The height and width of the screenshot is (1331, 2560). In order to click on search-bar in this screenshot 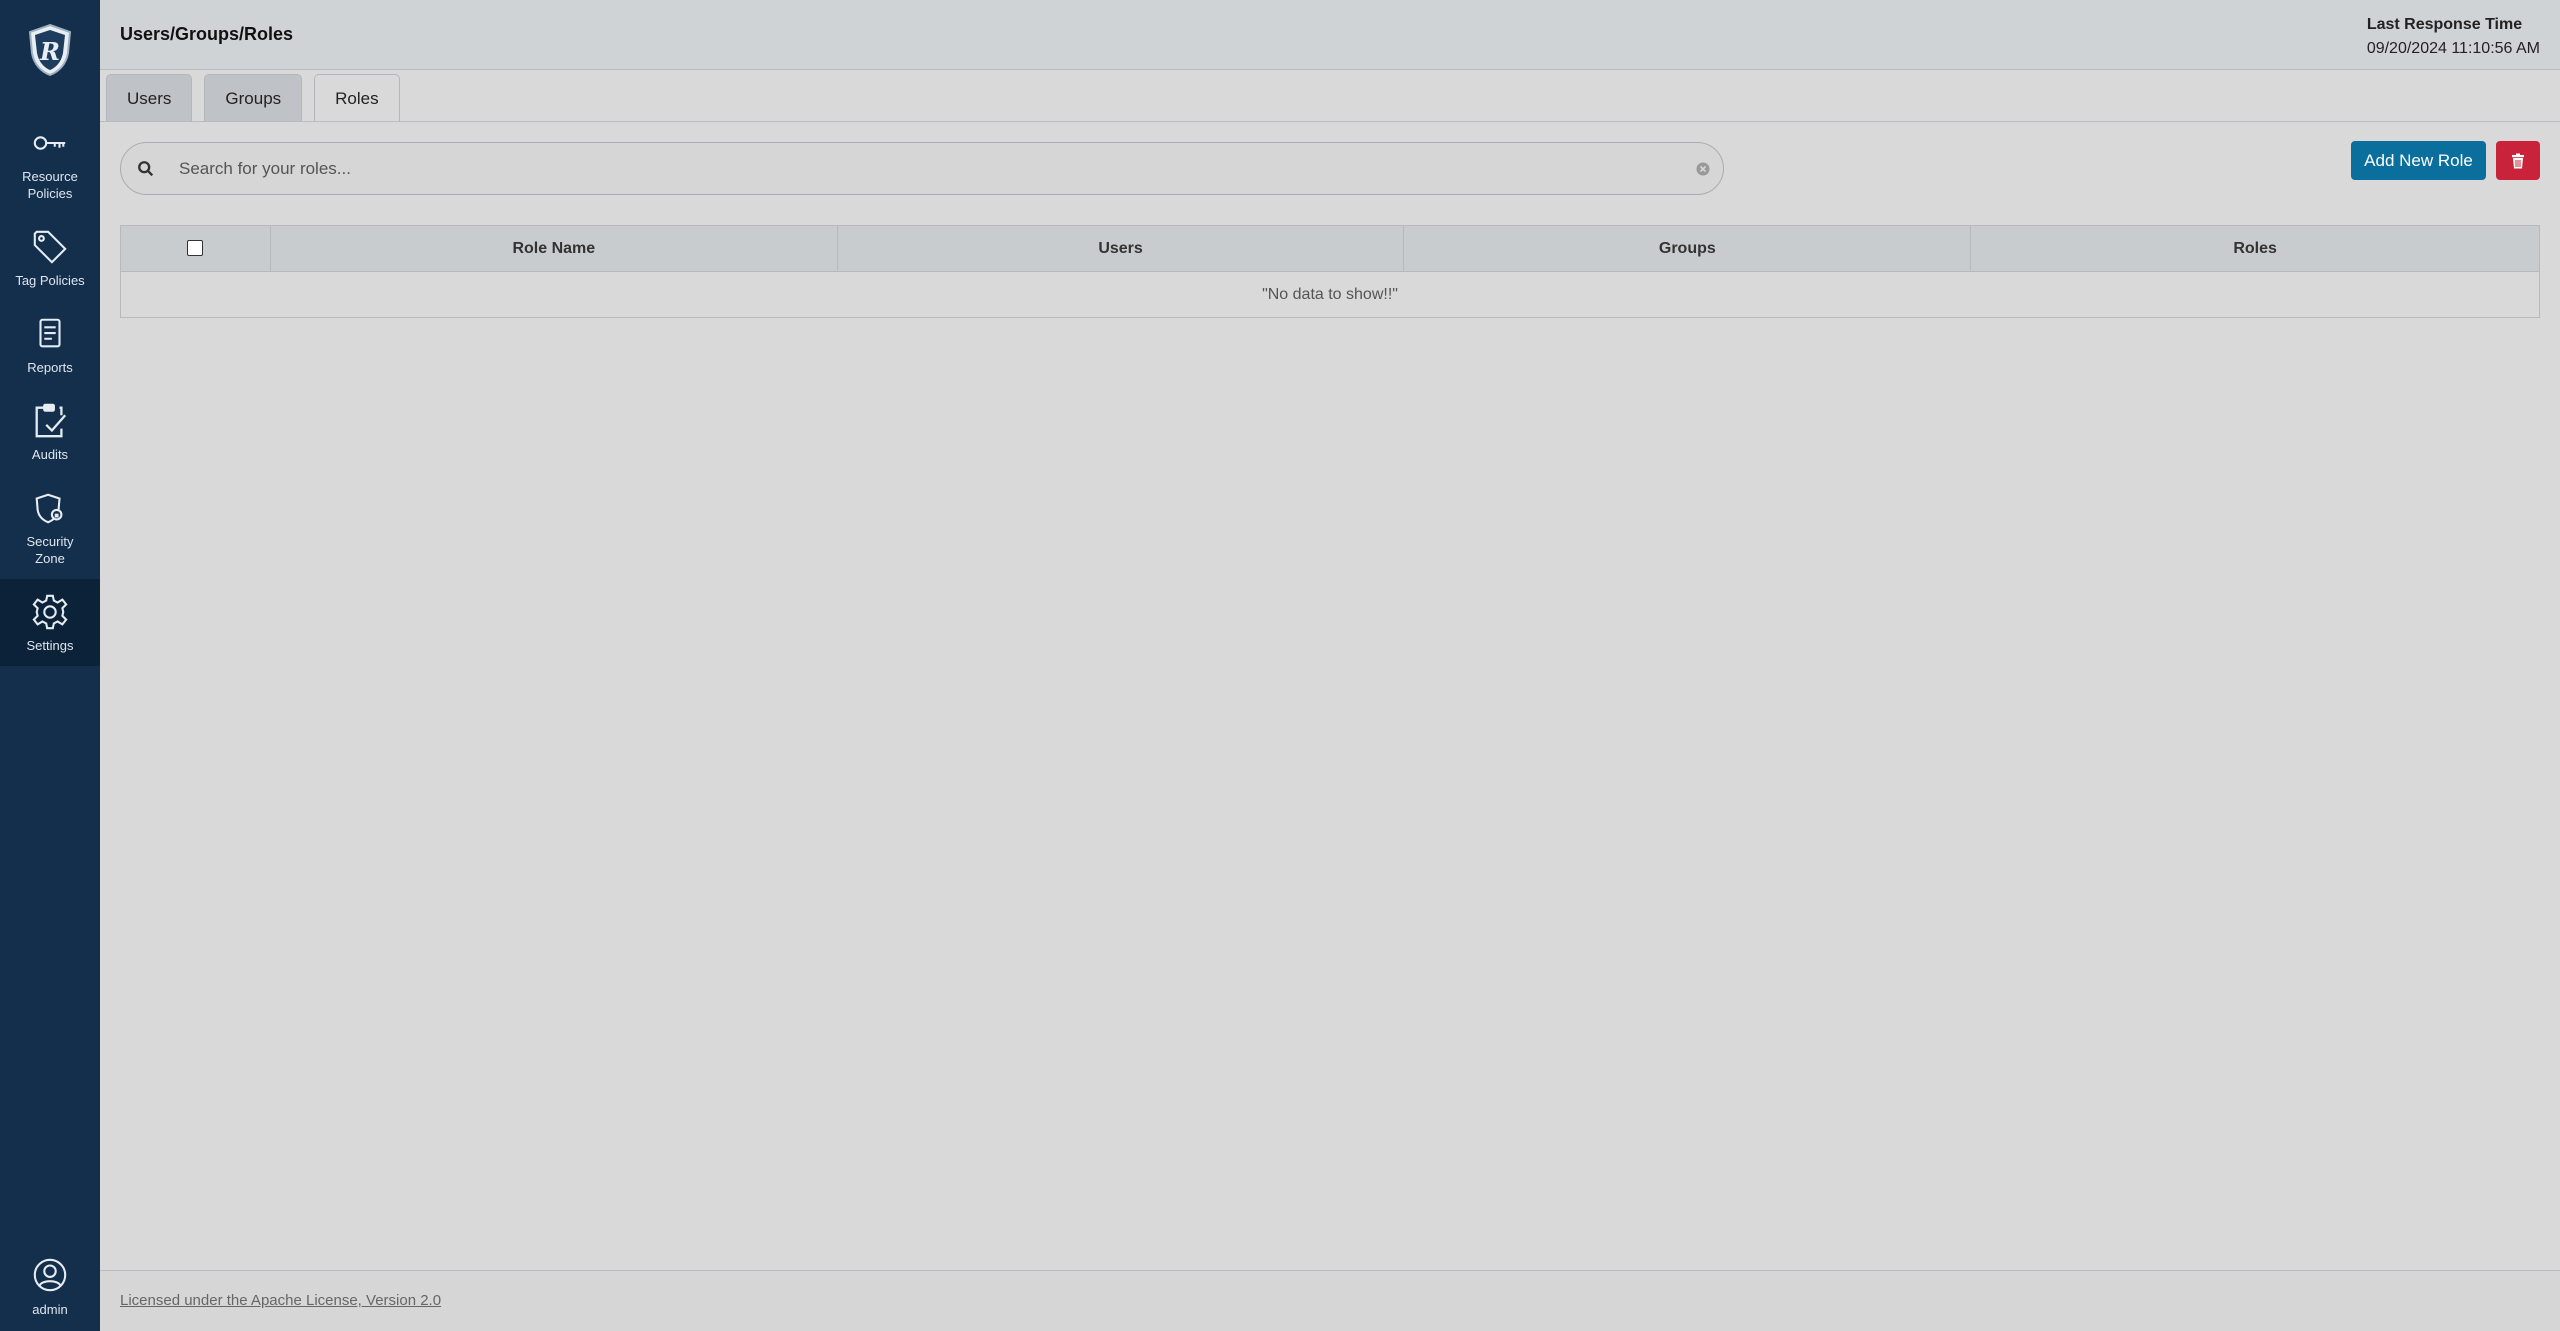, I will do `click(922, 168)`.